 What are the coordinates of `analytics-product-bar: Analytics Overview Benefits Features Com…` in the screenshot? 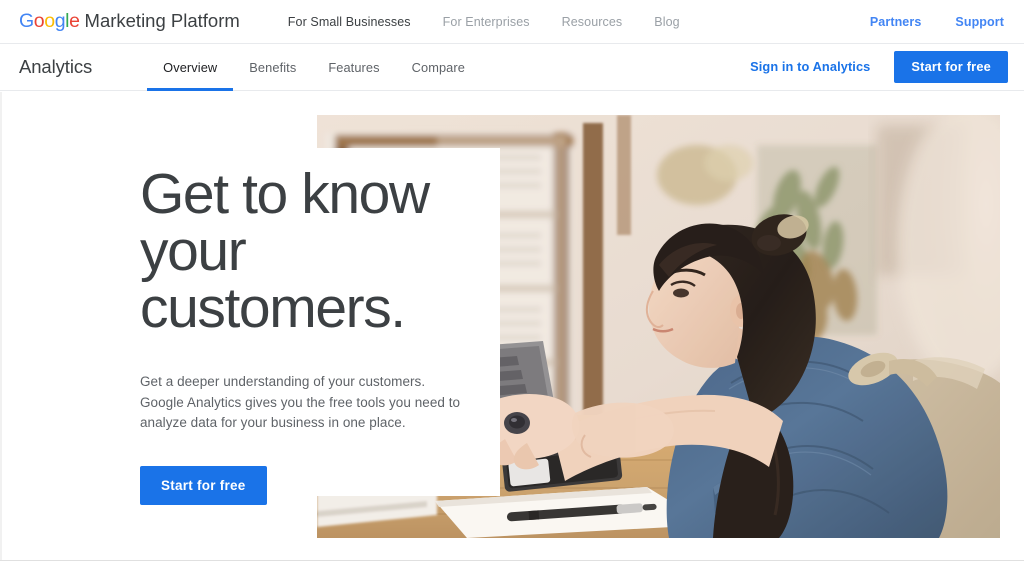 It's located at (512, 67).